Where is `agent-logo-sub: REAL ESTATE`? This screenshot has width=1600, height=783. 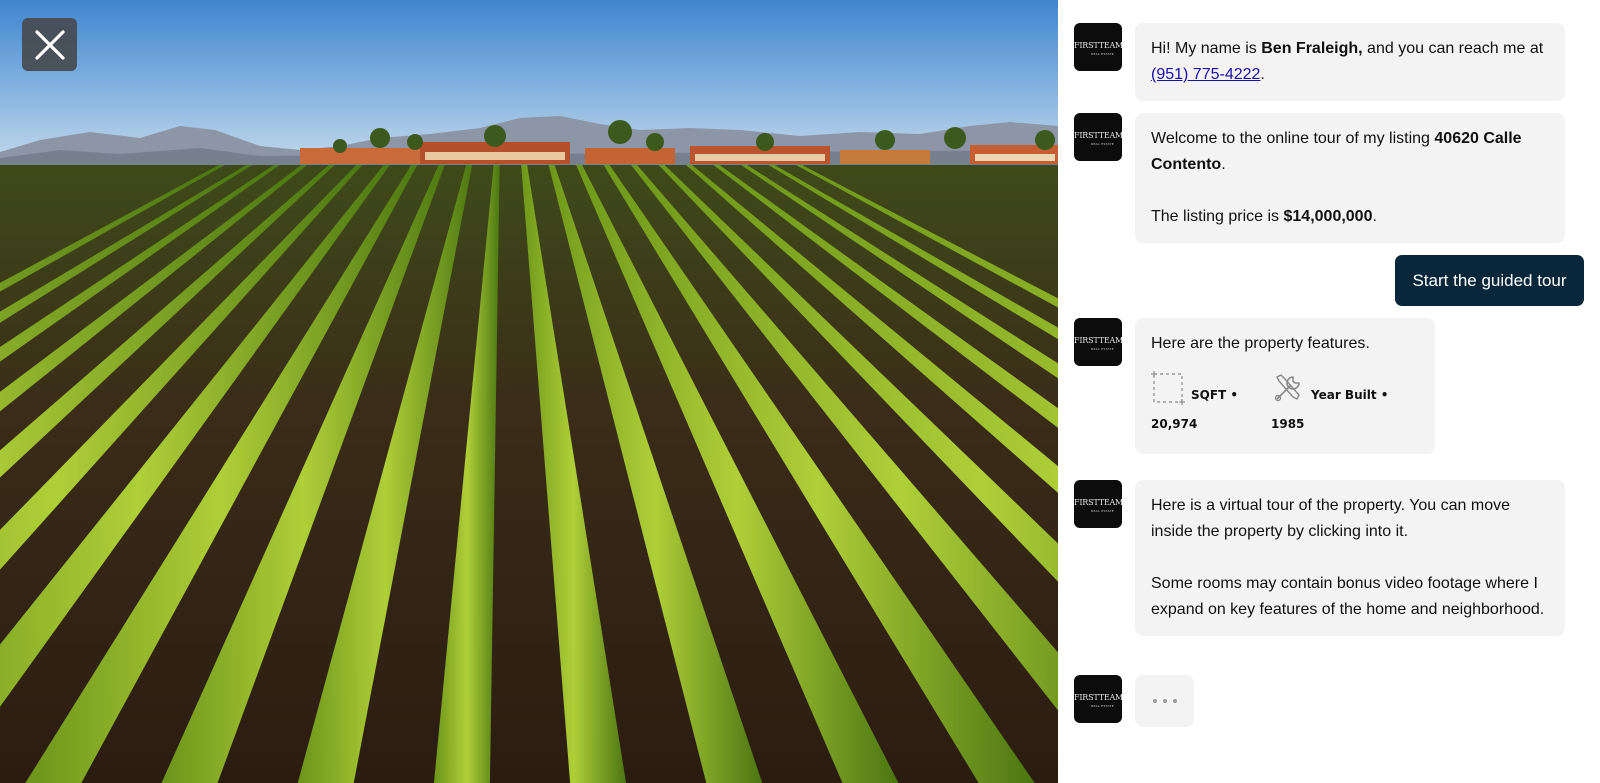
agent-logo-sub: REAL ESTATE is located at coordinates (1102, 54).